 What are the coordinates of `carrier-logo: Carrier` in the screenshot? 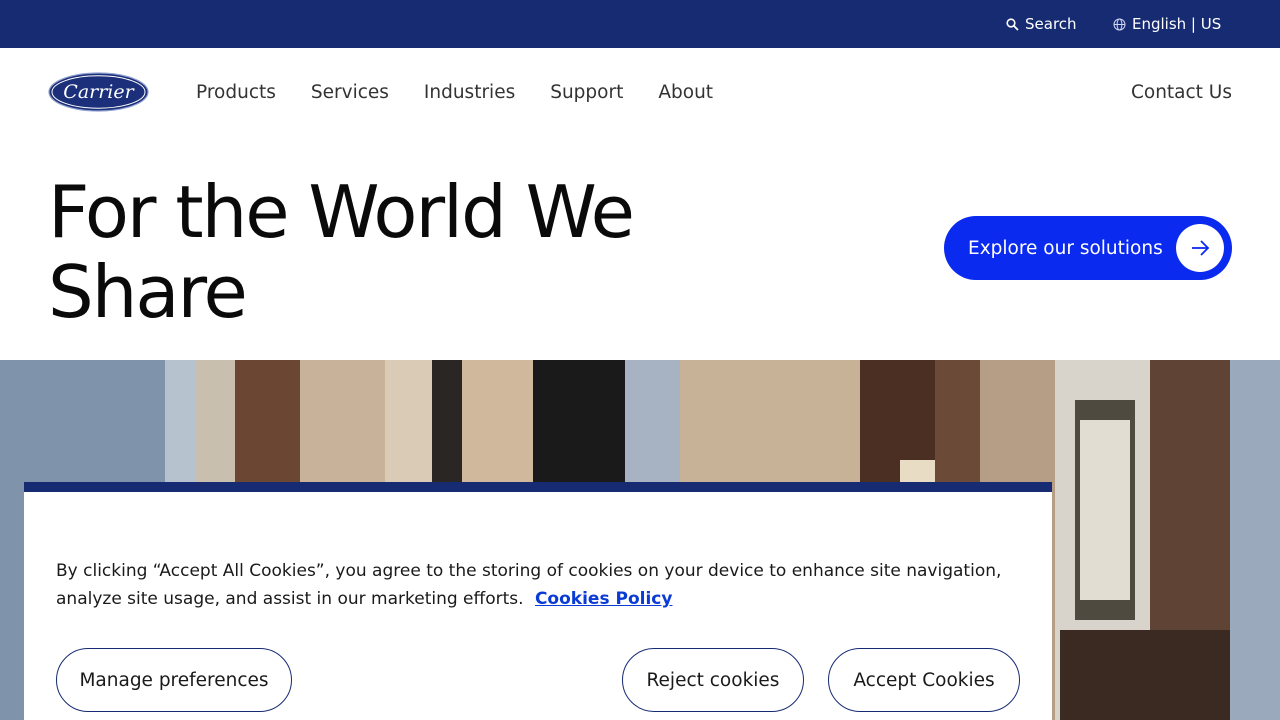 It's located at (98, 92).